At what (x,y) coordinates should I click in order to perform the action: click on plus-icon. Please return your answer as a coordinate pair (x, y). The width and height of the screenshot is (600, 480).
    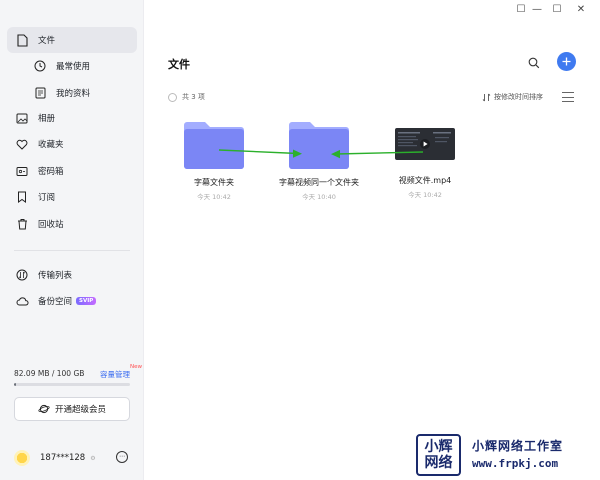
    Looking at the image, I should click on (566, 61).